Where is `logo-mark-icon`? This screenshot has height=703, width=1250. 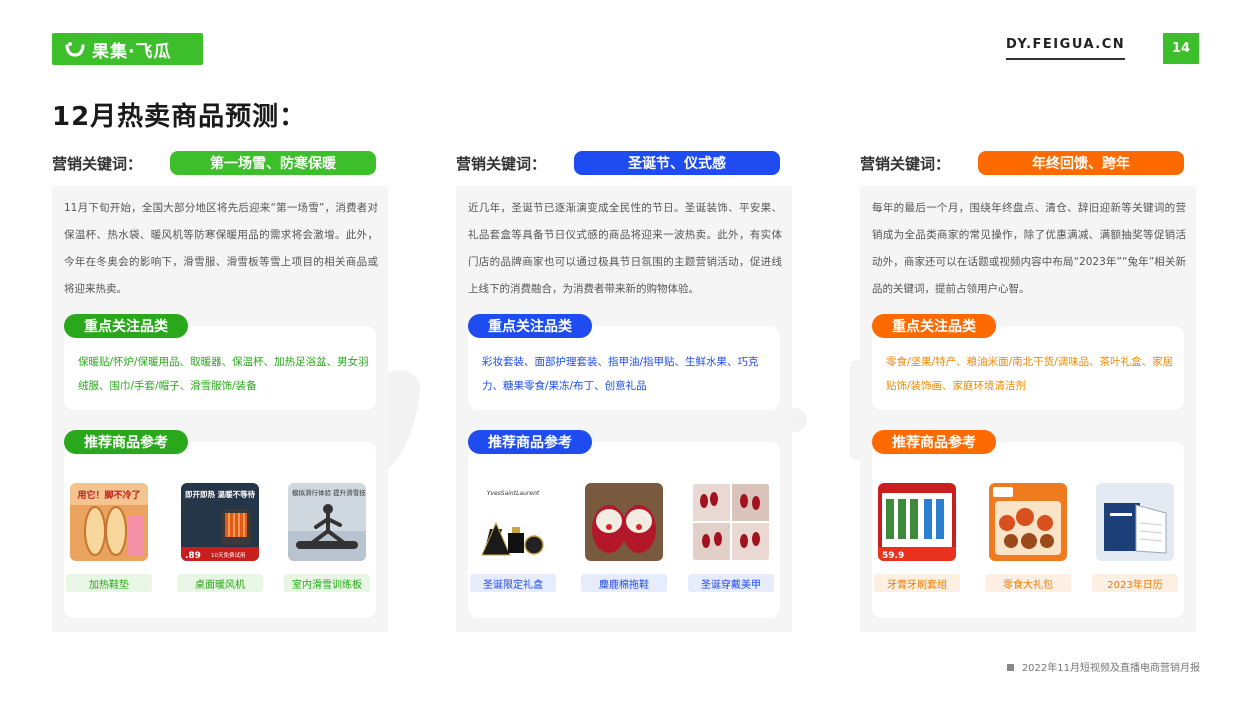 logo-mark-icon is located at coordinates (75, 49).